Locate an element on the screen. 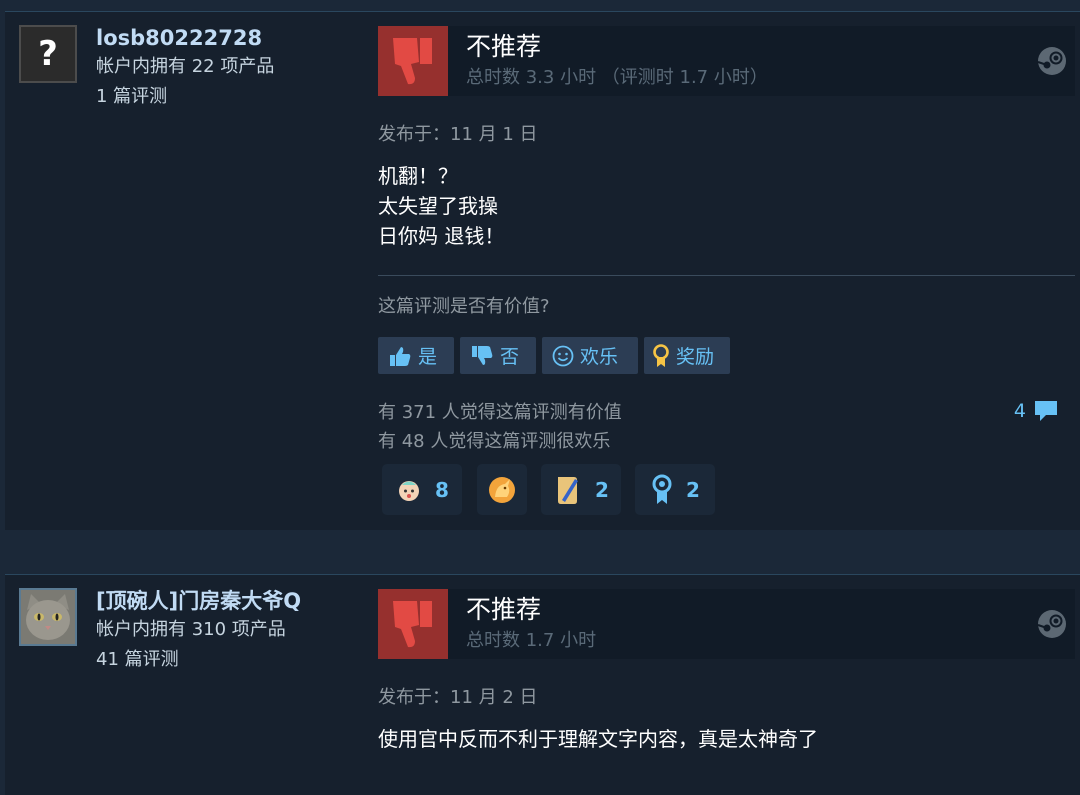 The image size is (1080, 795). funny-count: 有 48 人觉得这篇评测很欢乐 is located at coordinates (494, 441).